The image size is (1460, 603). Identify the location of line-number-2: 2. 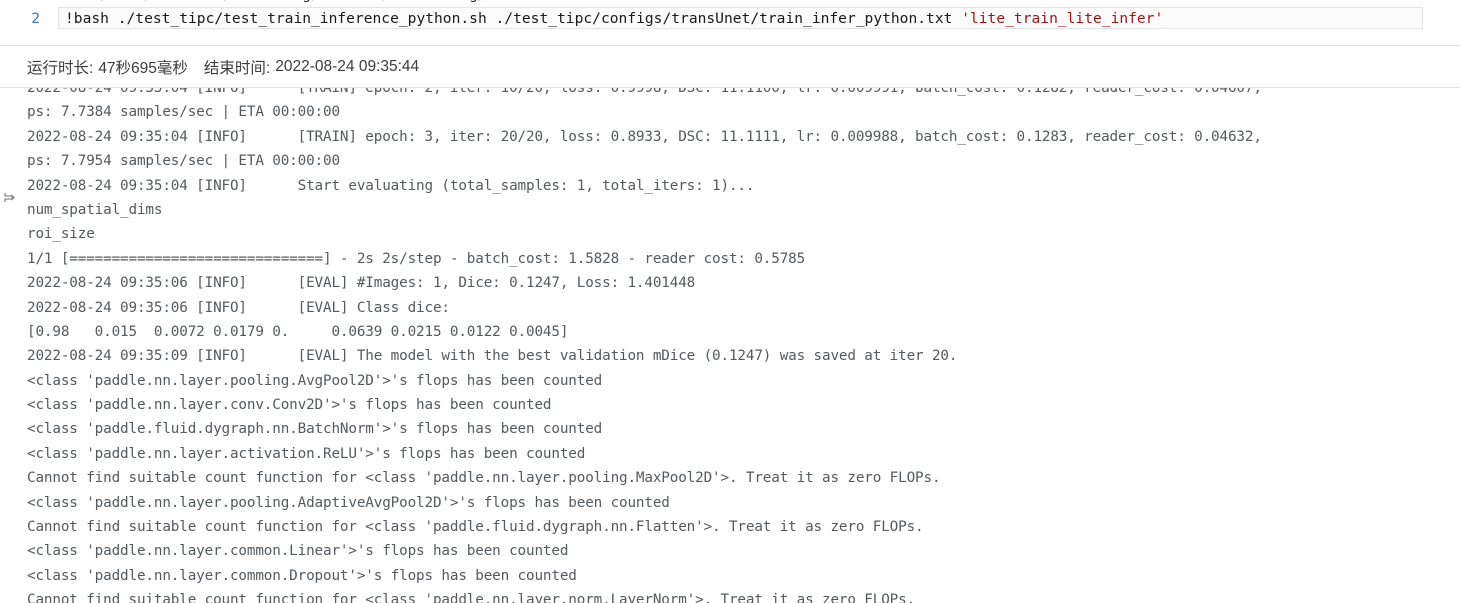
(35, 19).